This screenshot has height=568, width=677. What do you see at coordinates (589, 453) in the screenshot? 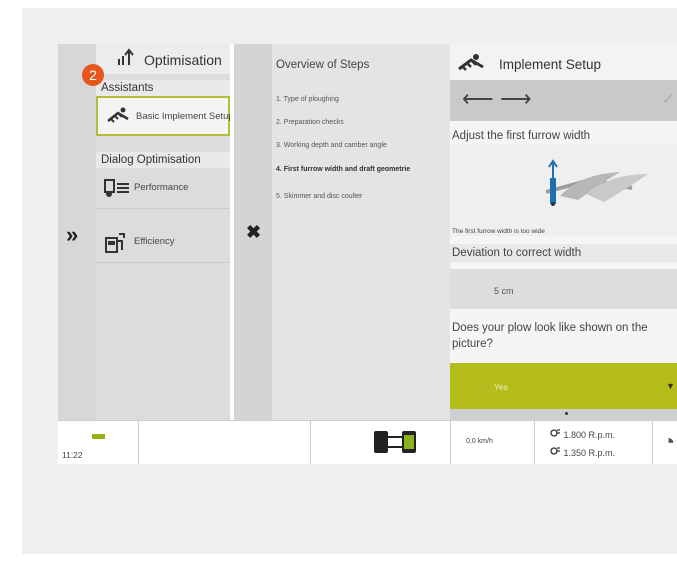
I see `rpm-2-value: 1.350 R.p.m.` at bounding box center [589, 453].